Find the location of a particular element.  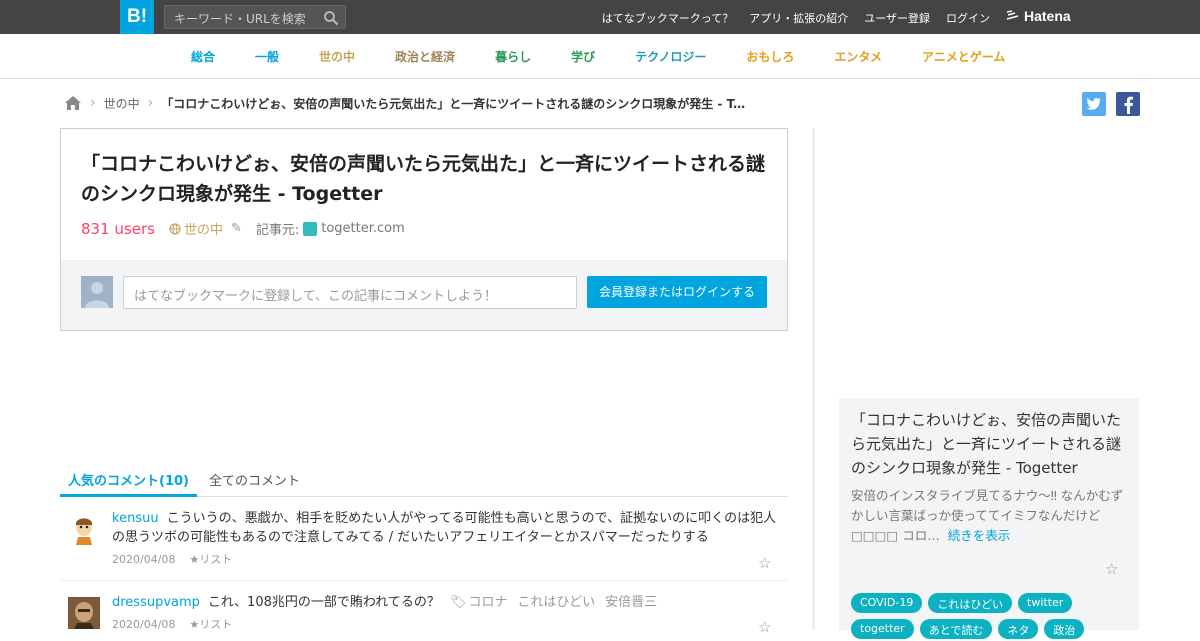

sidebar-tag: あとで読む is located at coordinates (956, 629).